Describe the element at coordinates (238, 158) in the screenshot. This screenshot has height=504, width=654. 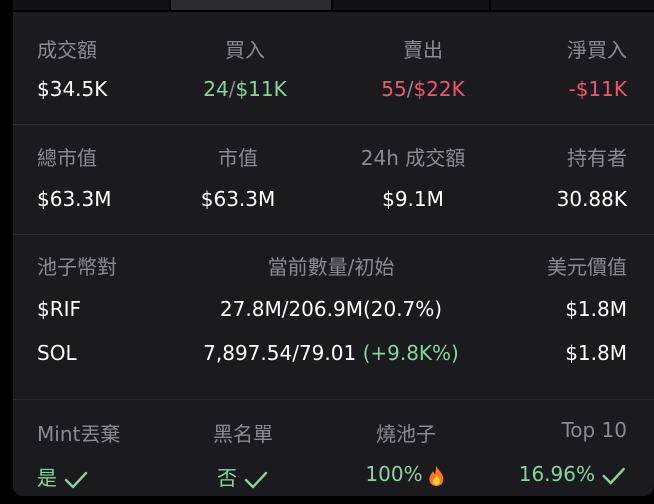
I see `mcap-label: 市值` at that location.